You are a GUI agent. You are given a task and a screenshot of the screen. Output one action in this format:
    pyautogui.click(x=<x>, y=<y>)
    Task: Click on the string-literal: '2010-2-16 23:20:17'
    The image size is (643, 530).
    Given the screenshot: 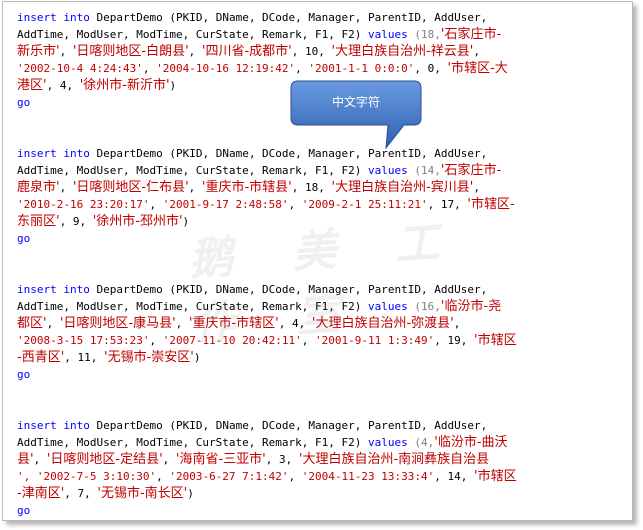 What is the action you would take?
    pyautogui.click(x=83, y=204)
    